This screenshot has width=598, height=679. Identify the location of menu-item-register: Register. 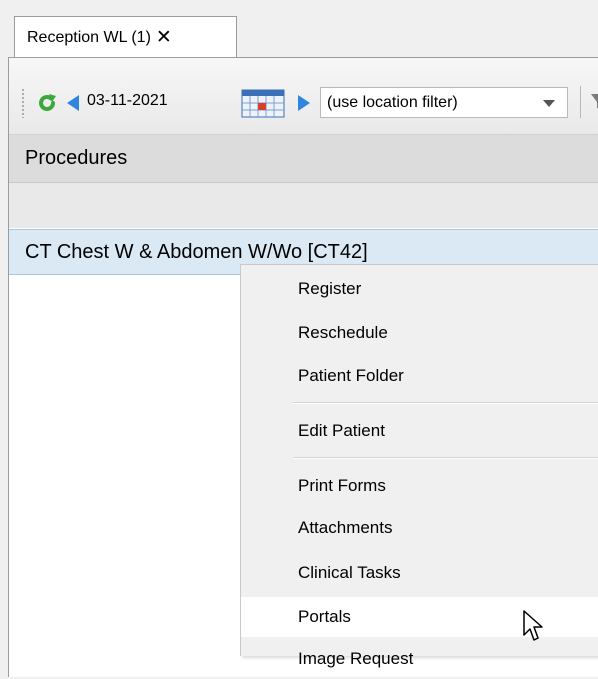
(419, 289).